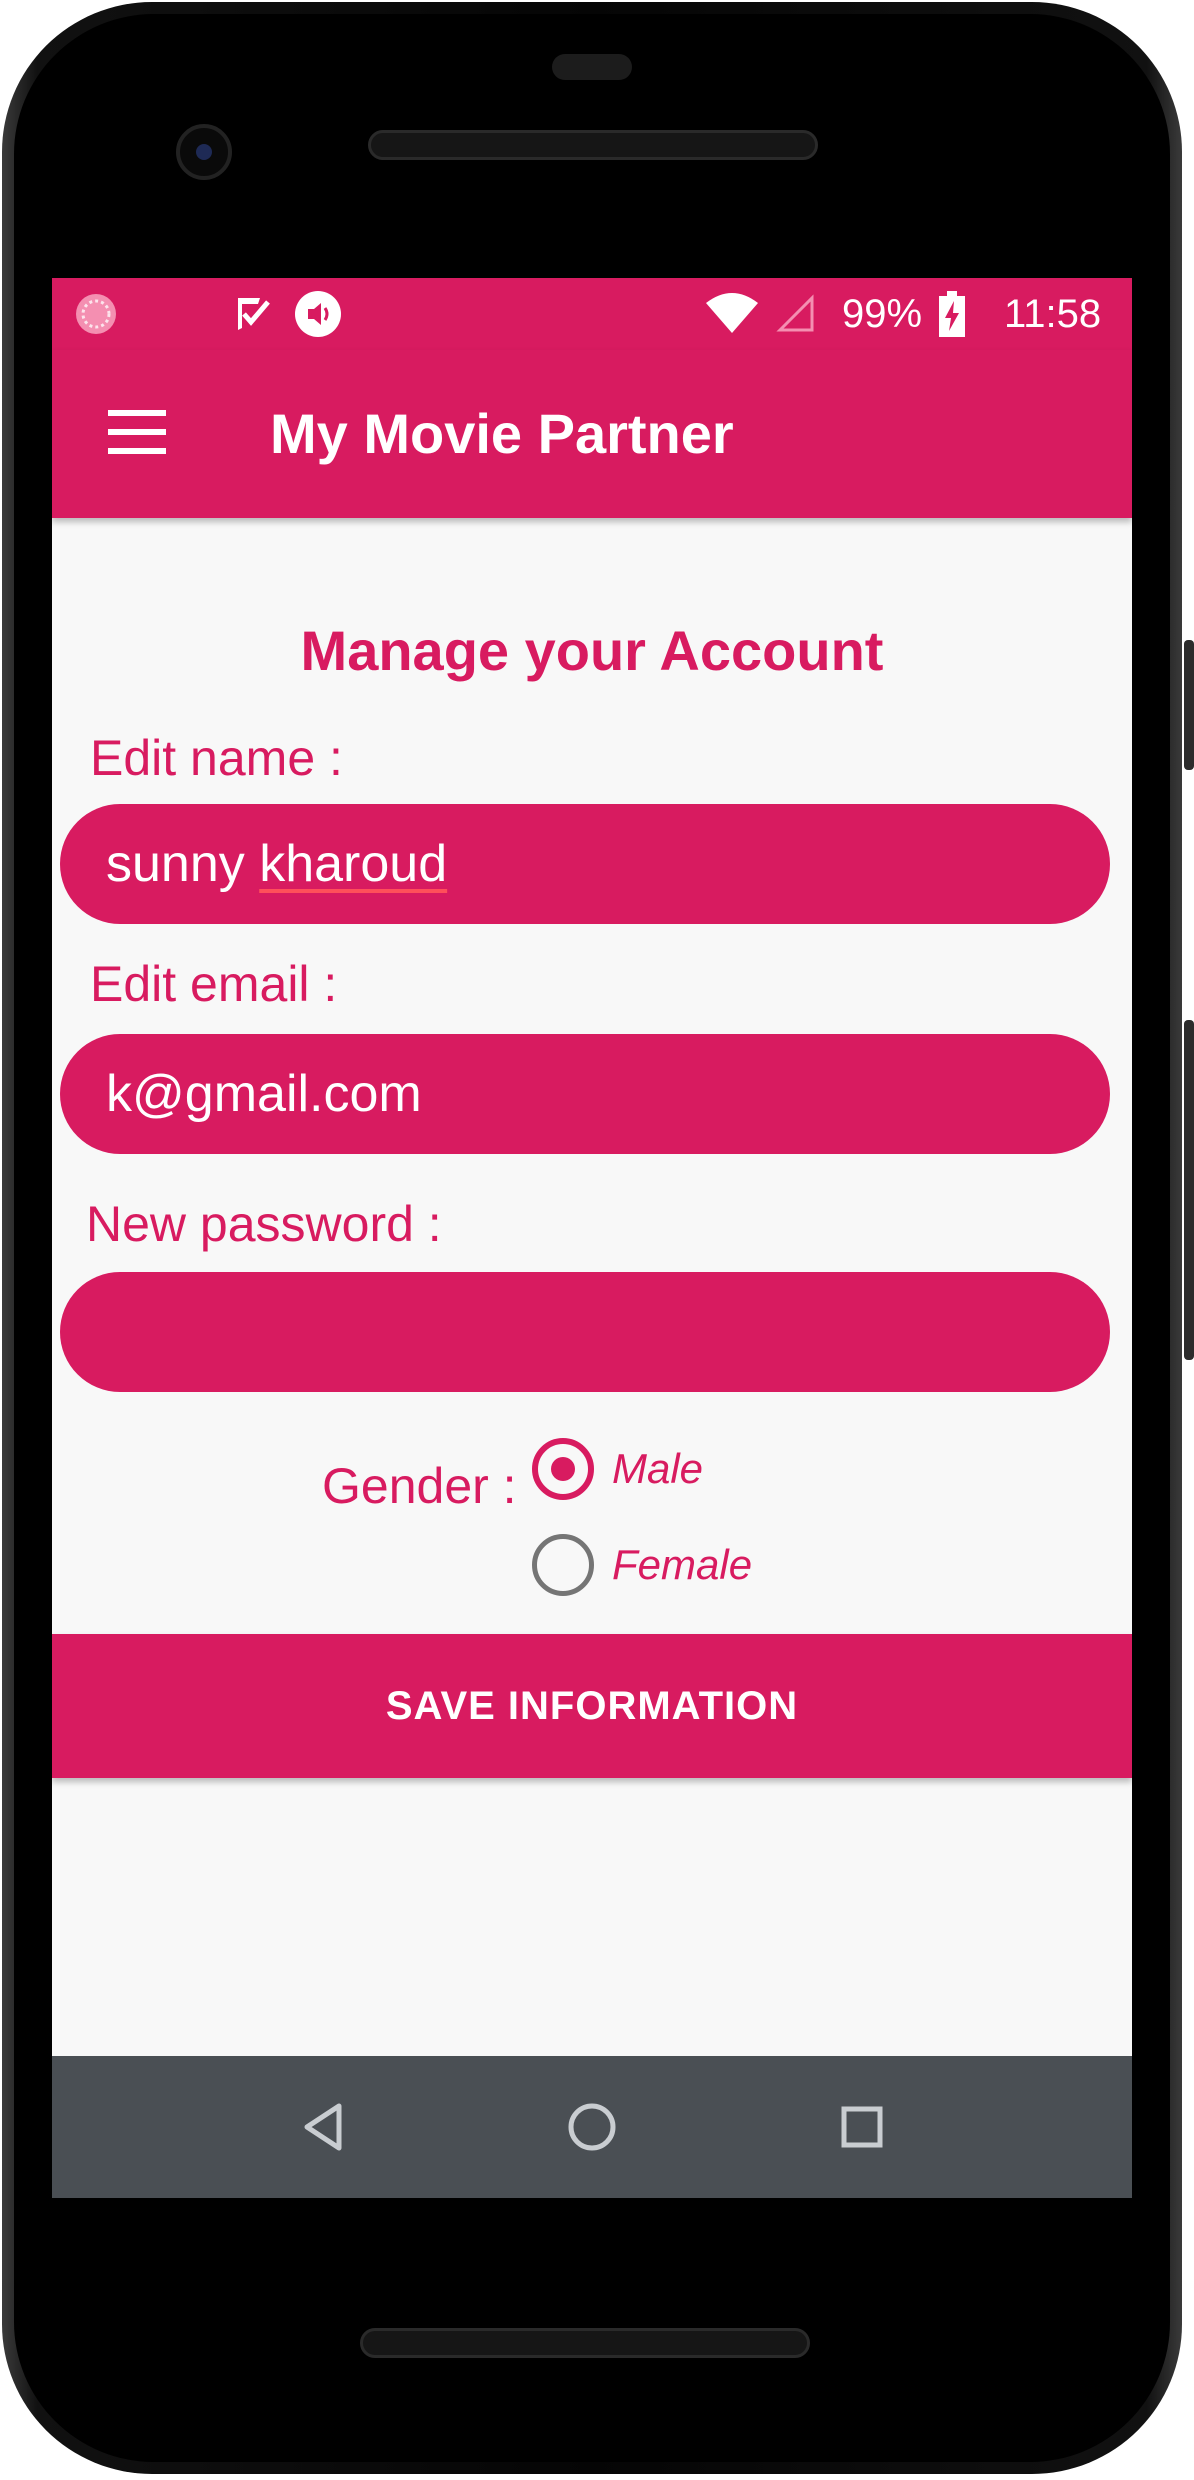 Image resolution: width=1194 pixels, height=2480 pixels. Describe the element at coordinates (264, 1094) in the screenshot. I see `email-input-value: k@gmail.com` at that location.